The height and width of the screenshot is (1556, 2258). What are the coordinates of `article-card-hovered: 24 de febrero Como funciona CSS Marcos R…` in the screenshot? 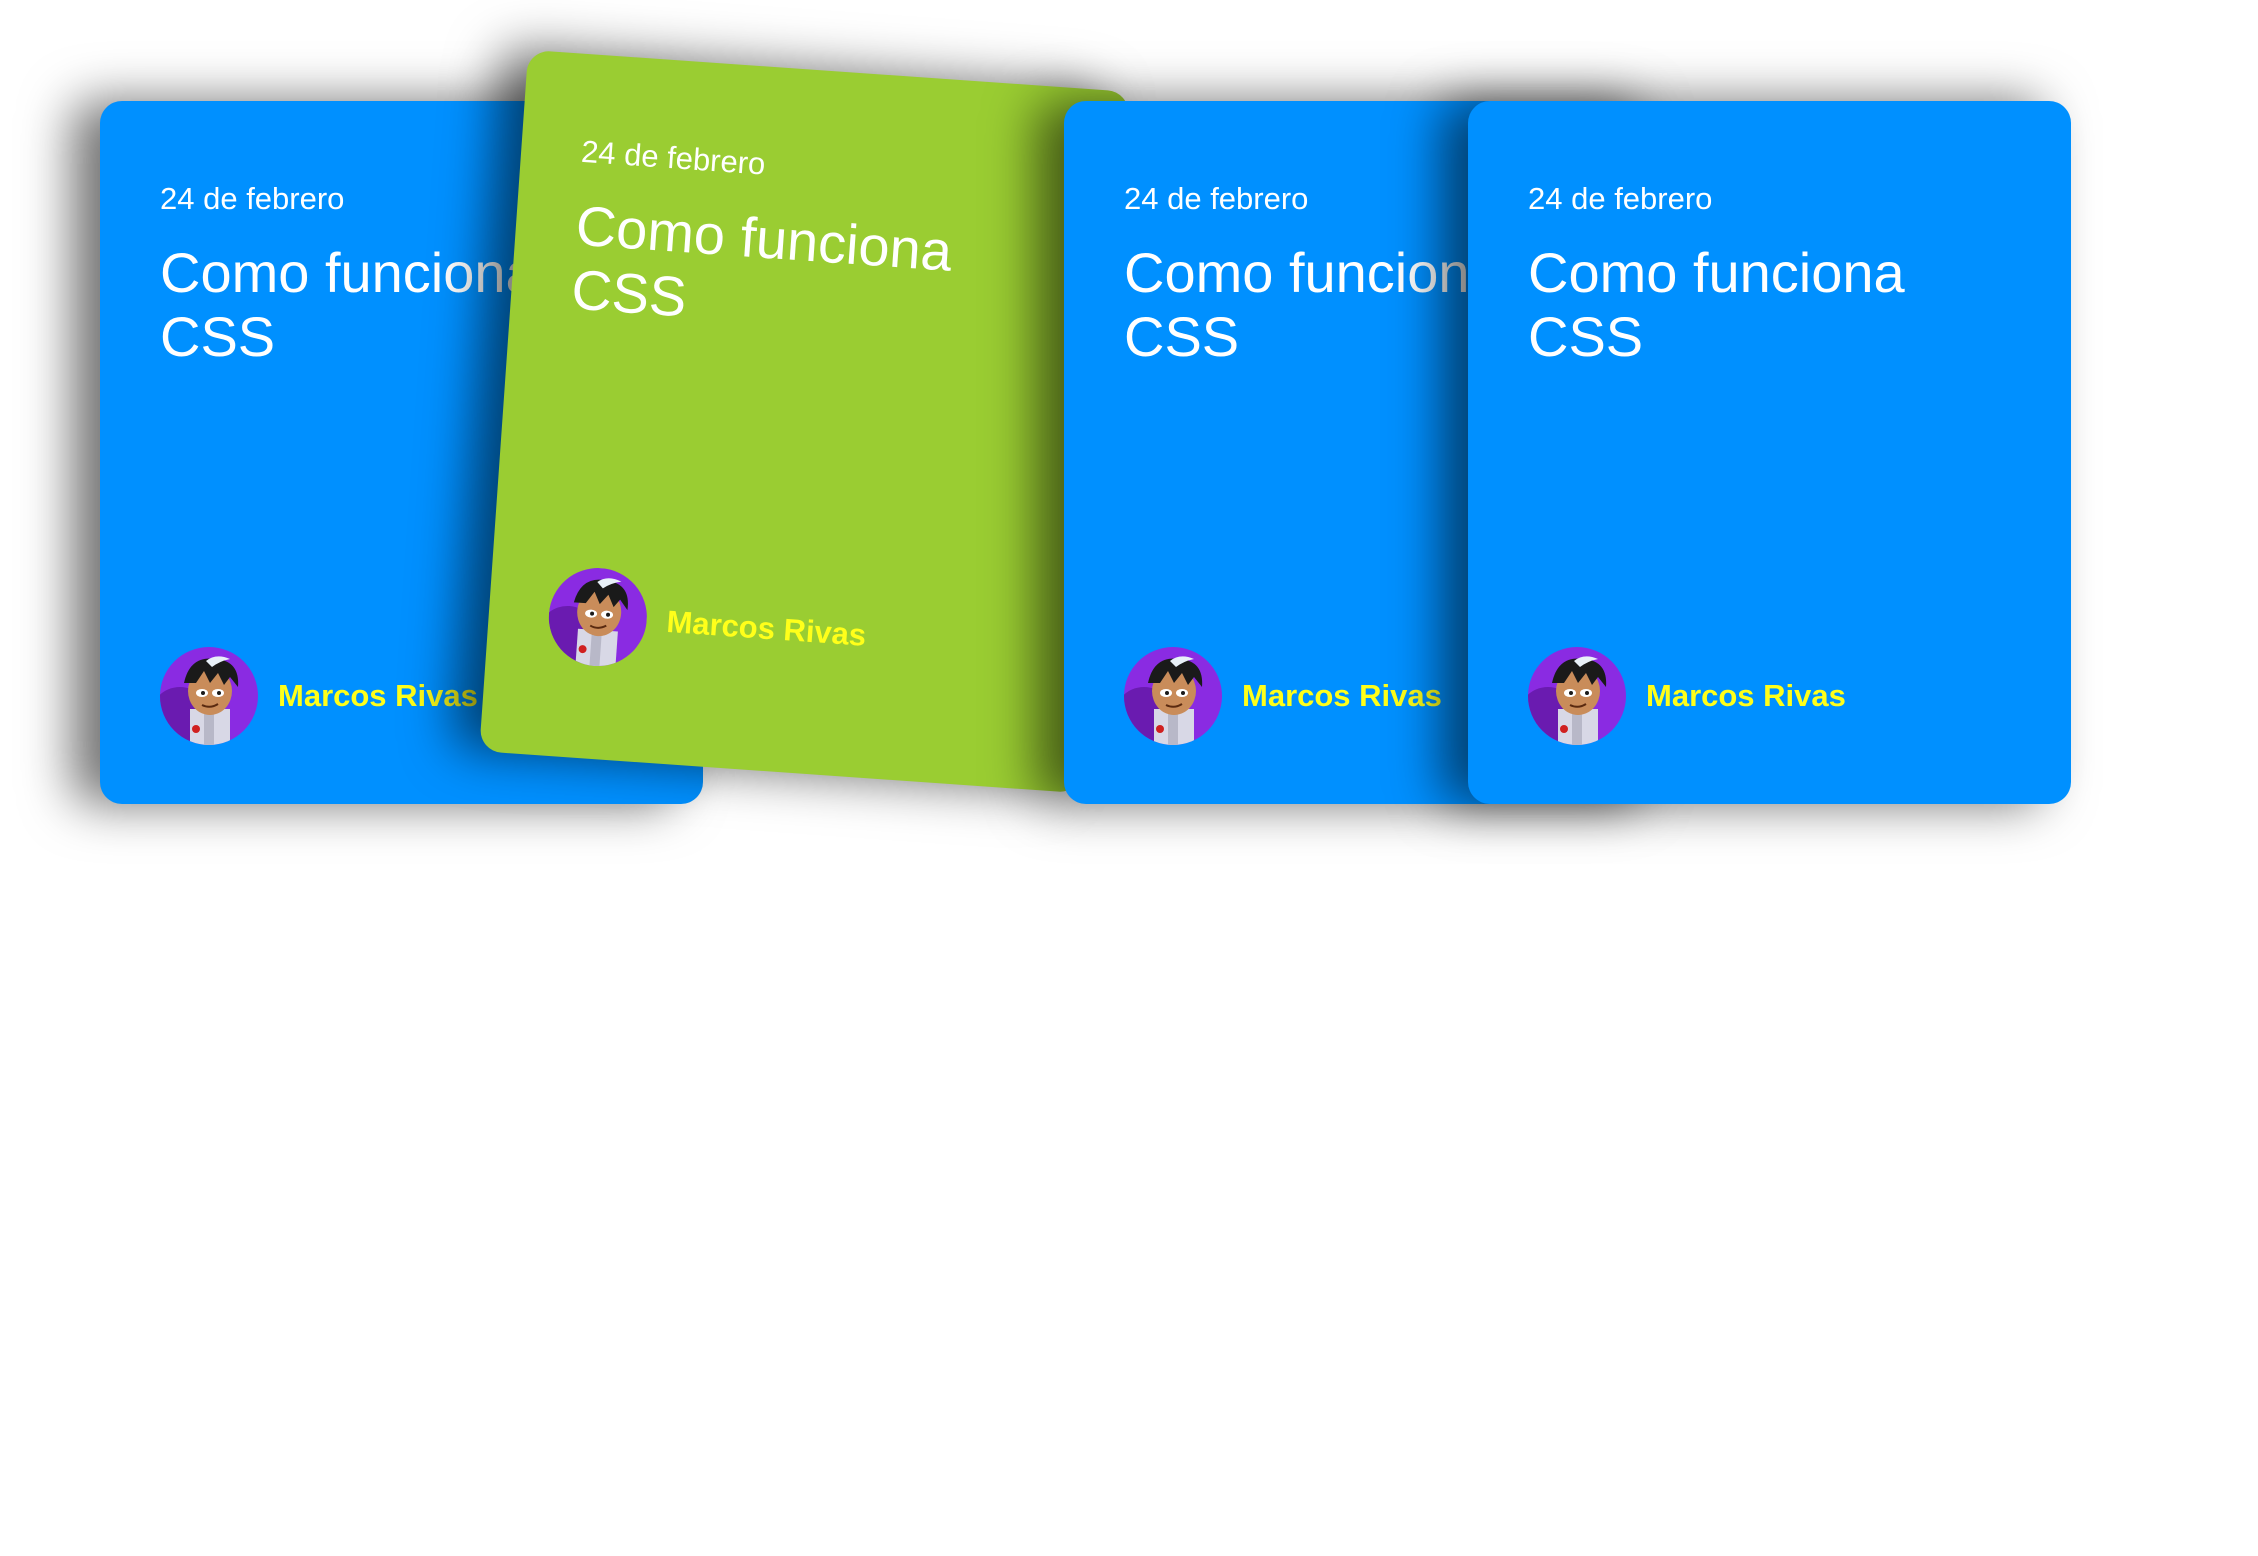 It's located at (804, 421).